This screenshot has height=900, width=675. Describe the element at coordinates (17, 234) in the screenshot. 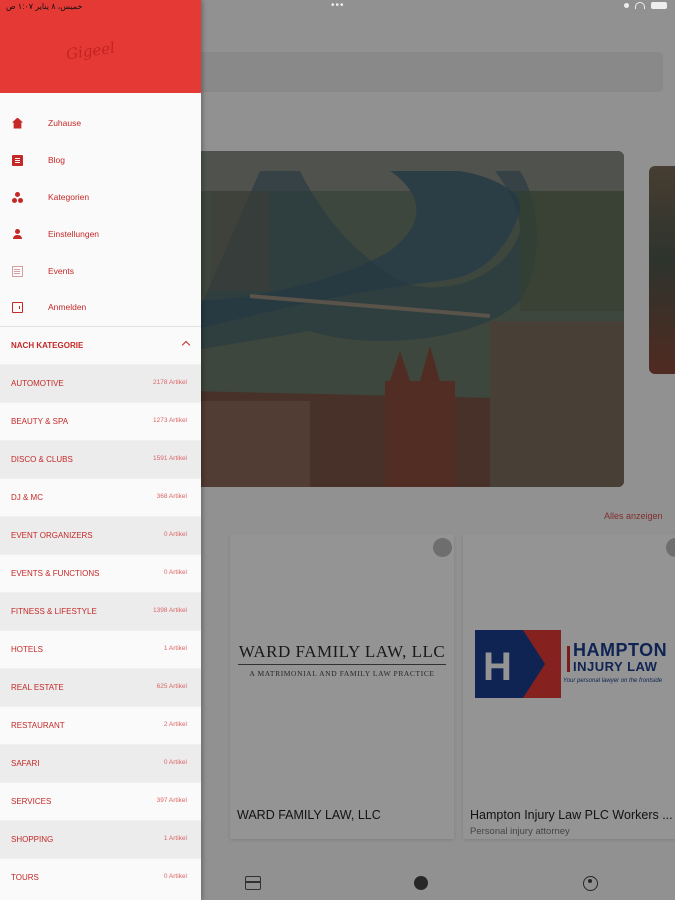

I see `user-icon` at that location.